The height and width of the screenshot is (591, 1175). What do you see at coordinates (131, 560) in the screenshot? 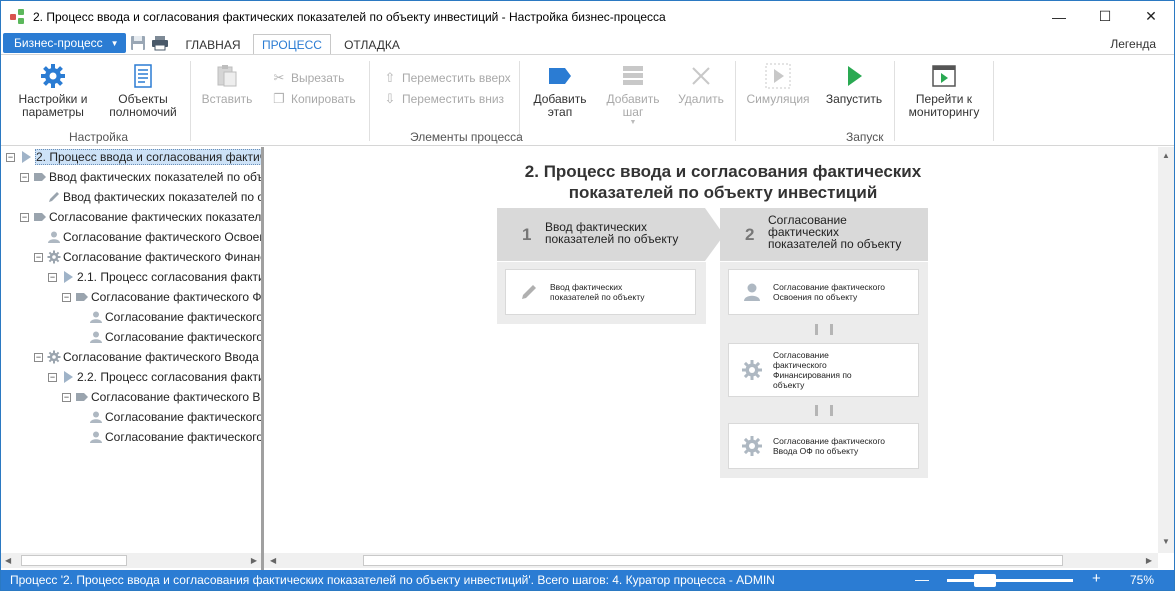
I see `tree-horizontal-scrollbar: ◀ ▶` at bounding box center [131, 560].